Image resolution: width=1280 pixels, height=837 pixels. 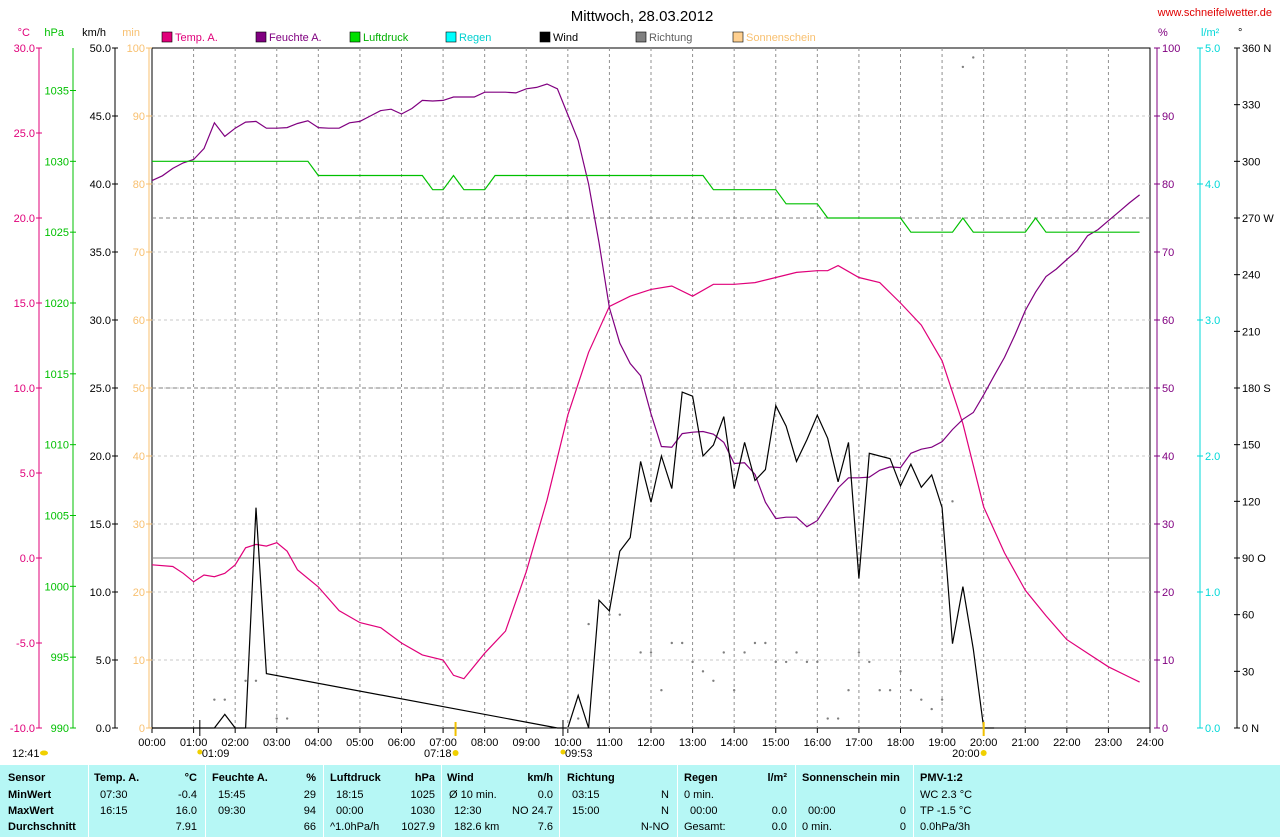 I want to click on stats-pmv-header: PMV-1:2, so click(x=941, y=778).